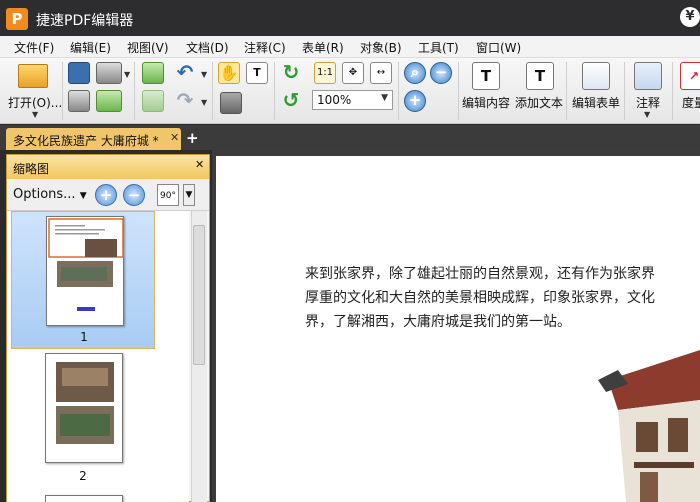 The image size is (700, 502). I want to click on rotate-clockwise-icon: ↻, so click(291, 73).